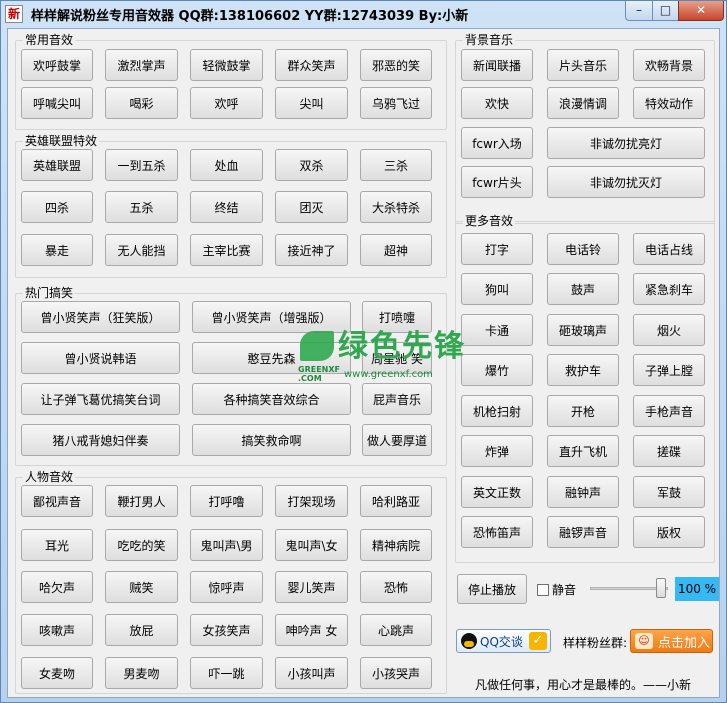  What do you see at coordinates (141, 65) in the screenshot?
I see `sound-button-intense-applause: 激烈掌声` at bounding box center [141, 65].